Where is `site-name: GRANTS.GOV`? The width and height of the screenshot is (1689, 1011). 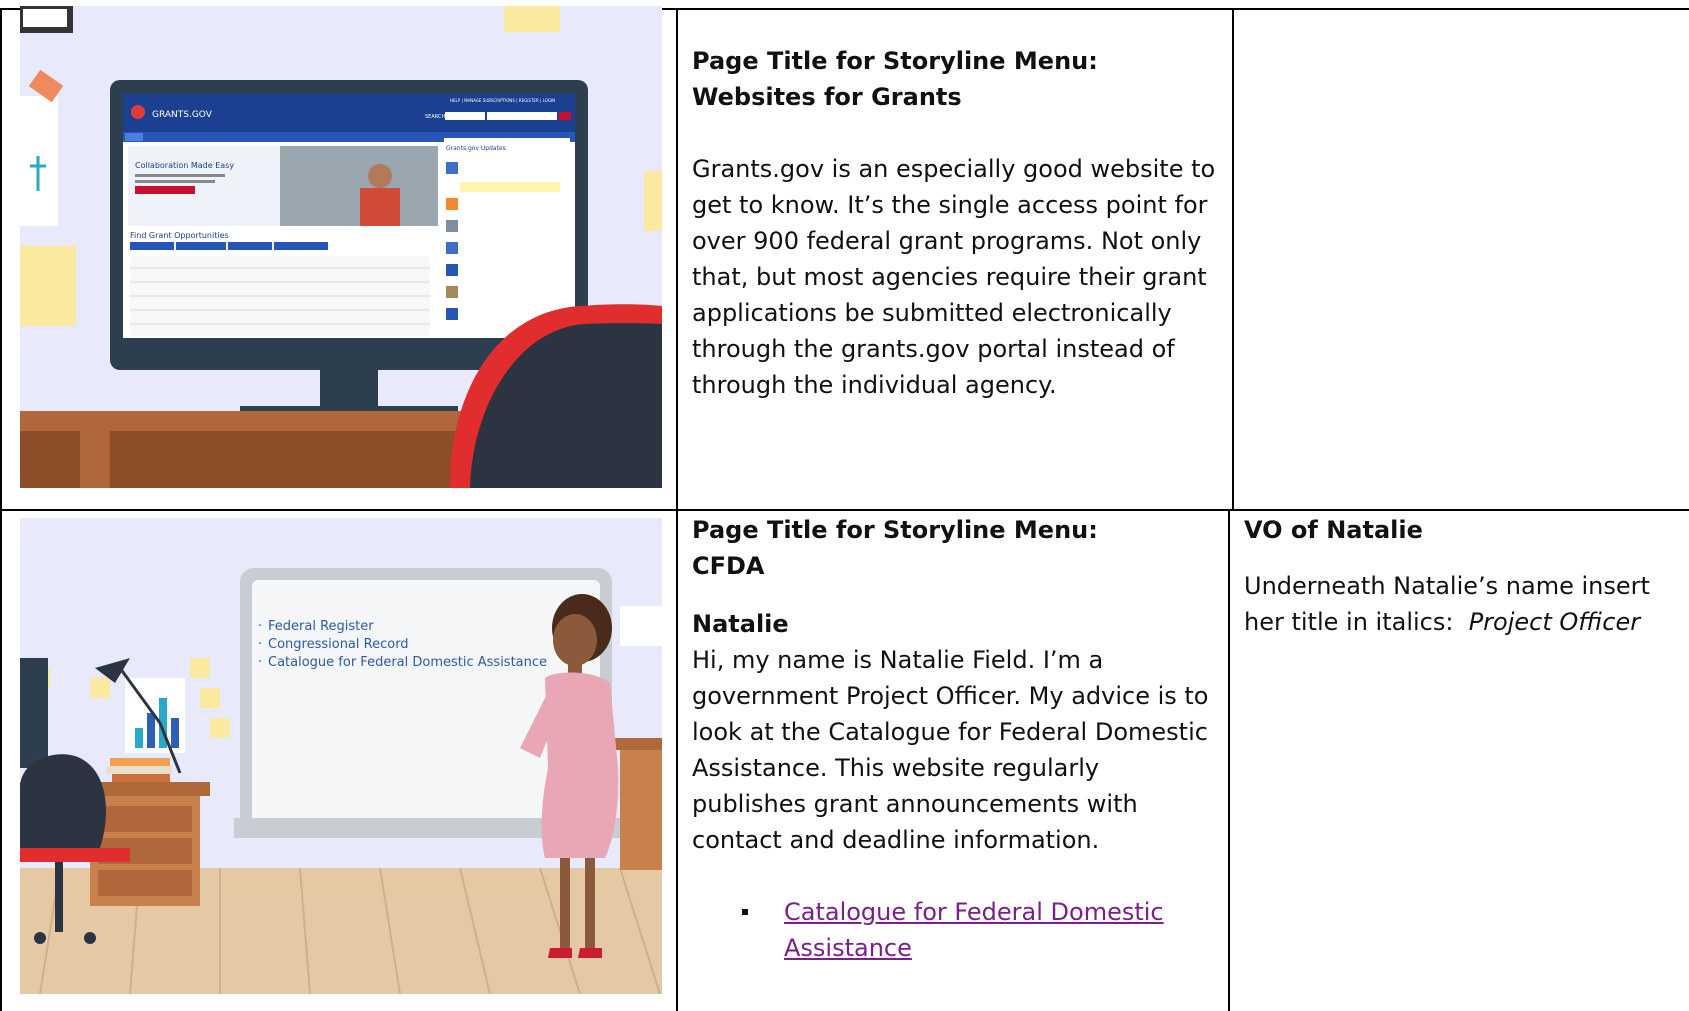
site-name: GRANTS.GOV is located at coordinates (182, 115).